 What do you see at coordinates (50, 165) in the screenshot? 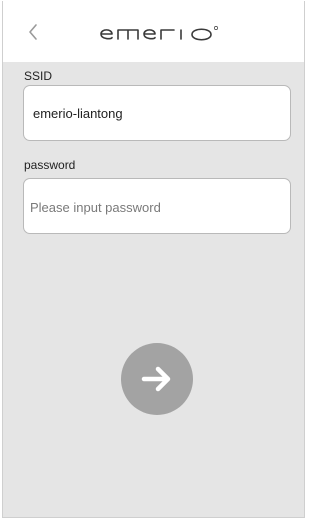
I see `password-label: password` at bounding box center [50, 165].